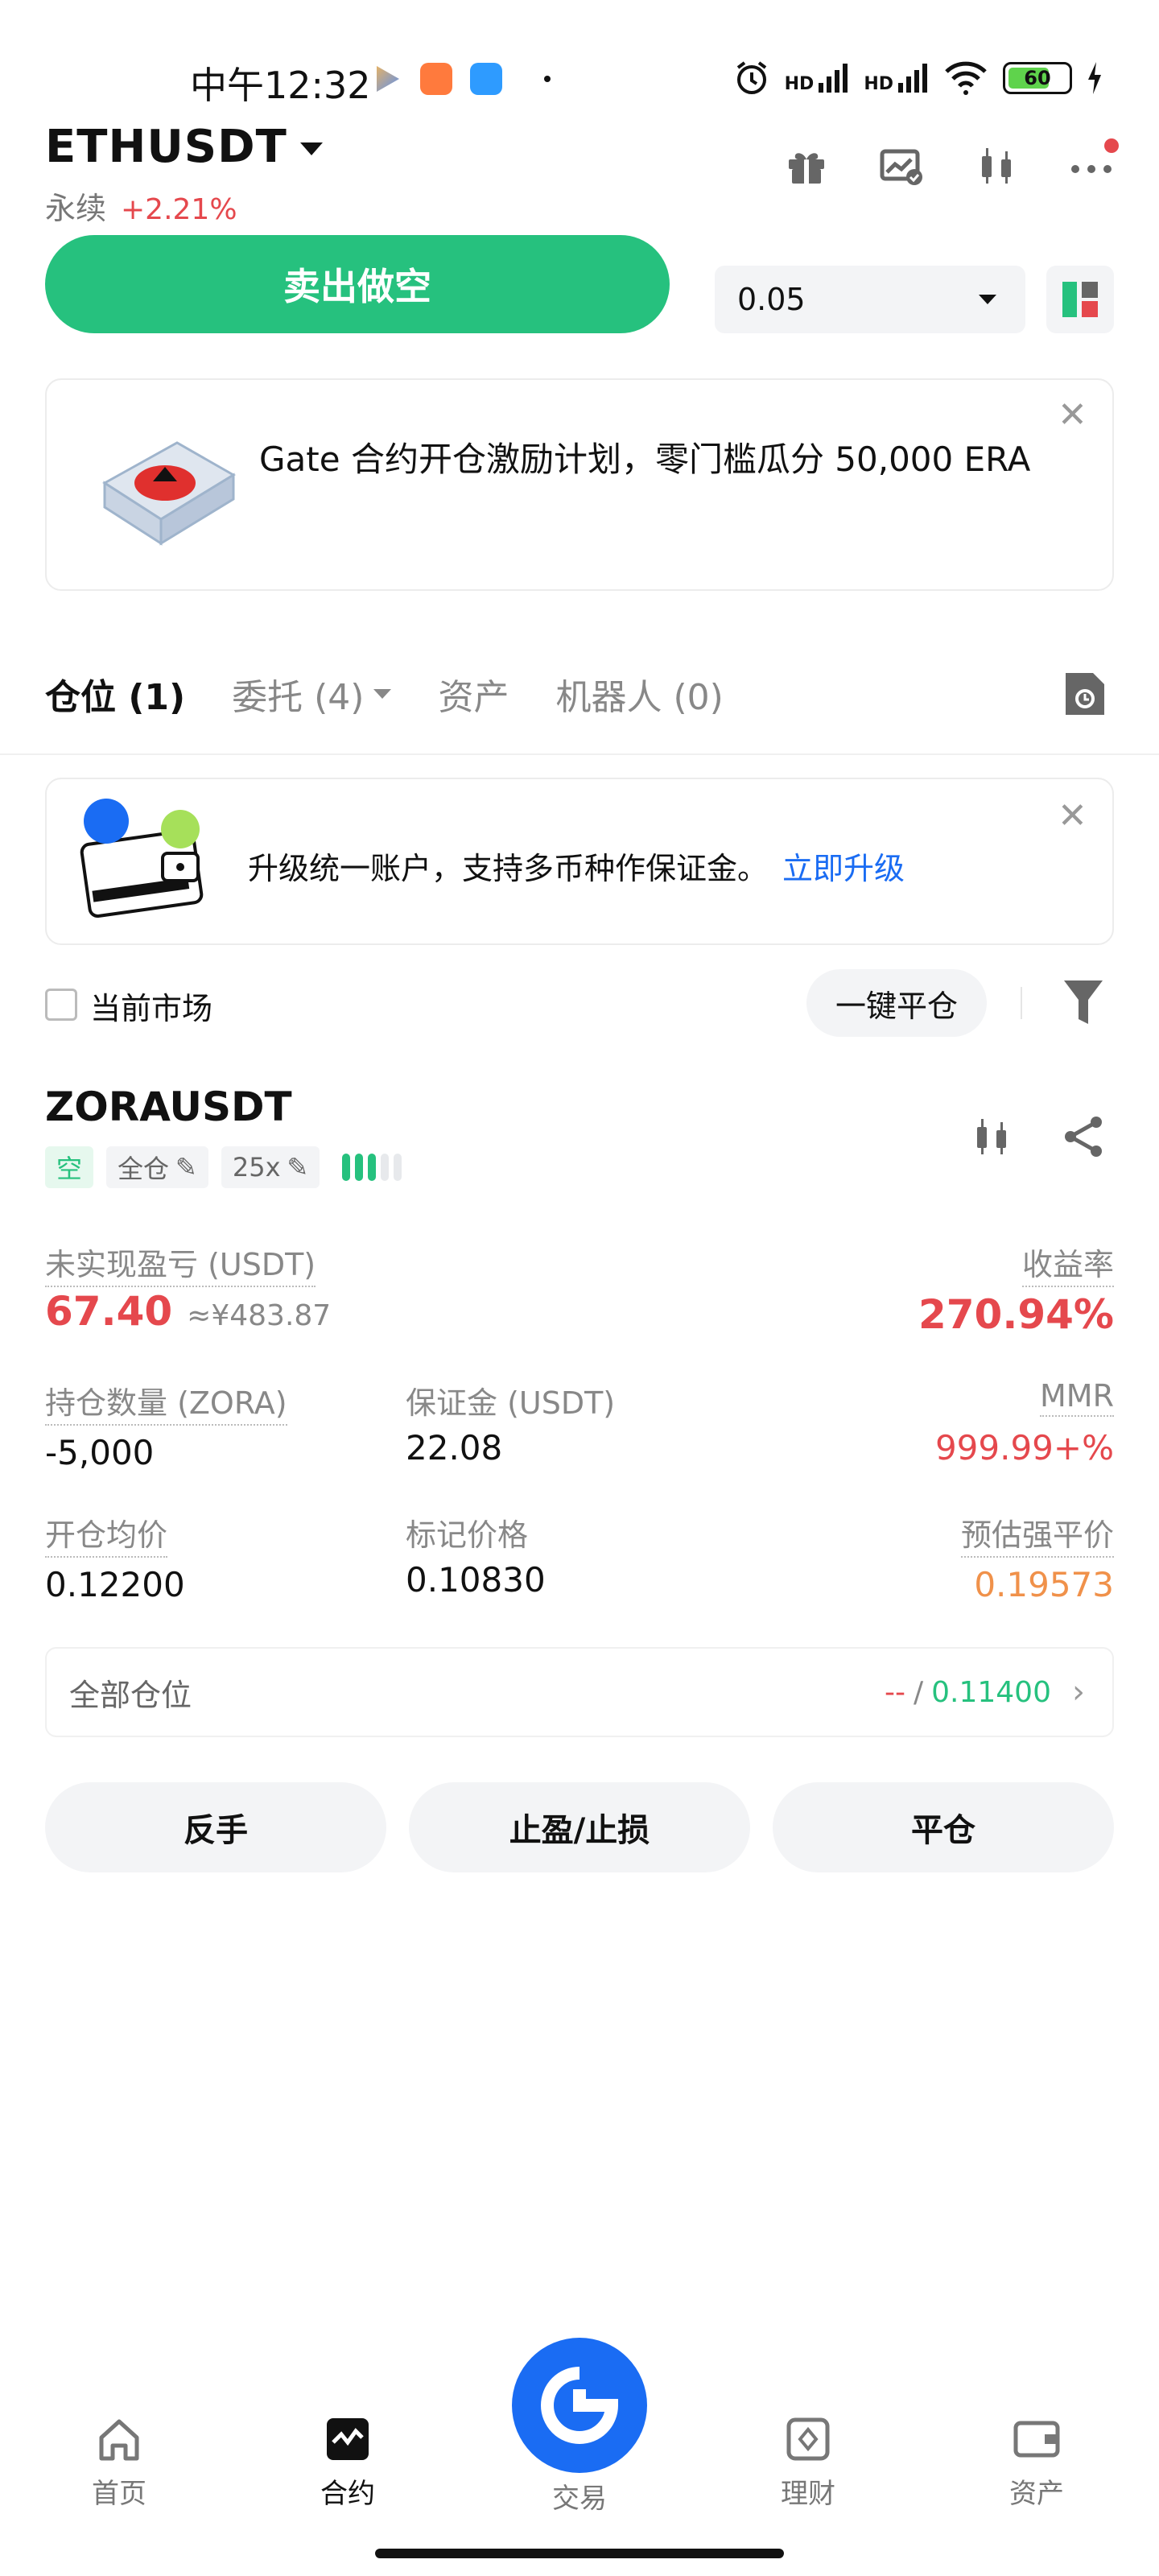 This screenshot has width=1159, height=2576. I want to click on home-indicator, so click(579, 2553).